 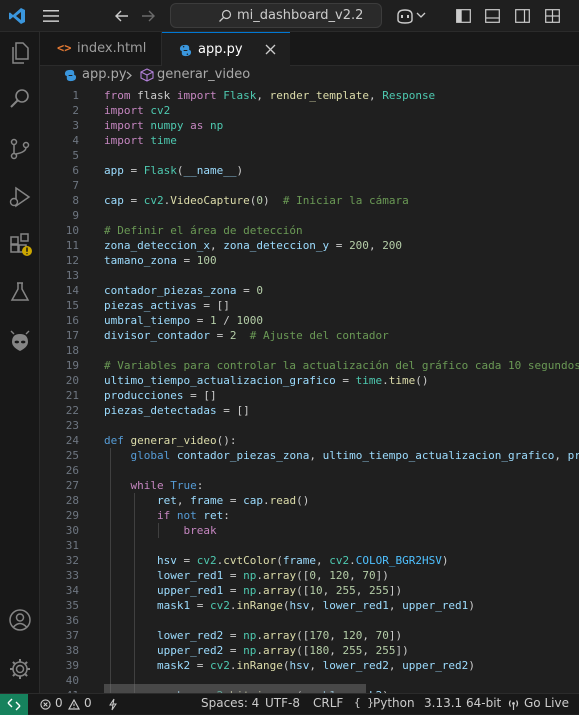 I want to click on chevron-down-icon, so click(x=421, y=15).